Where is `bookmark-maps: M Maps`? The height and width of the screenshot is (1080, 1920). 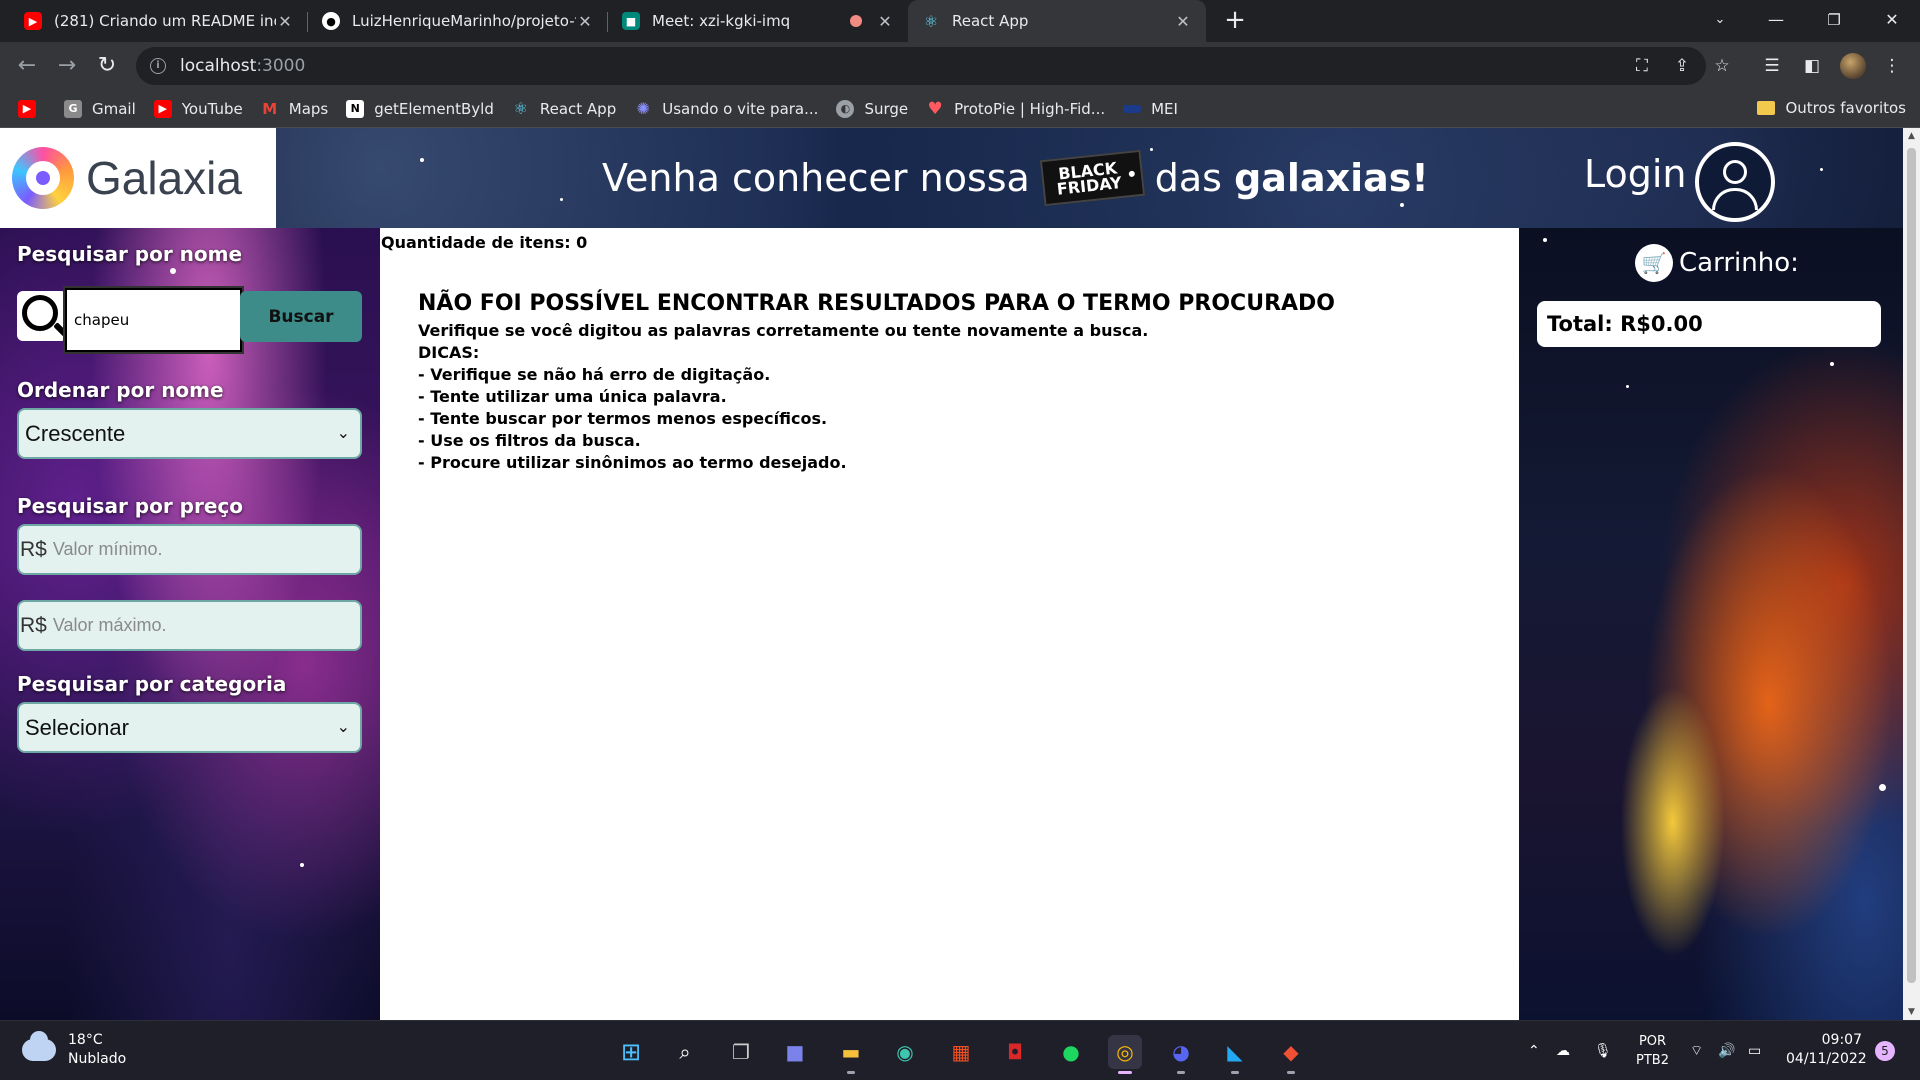
bookmark-maps: M Maps is located at coordinates (294, 109).